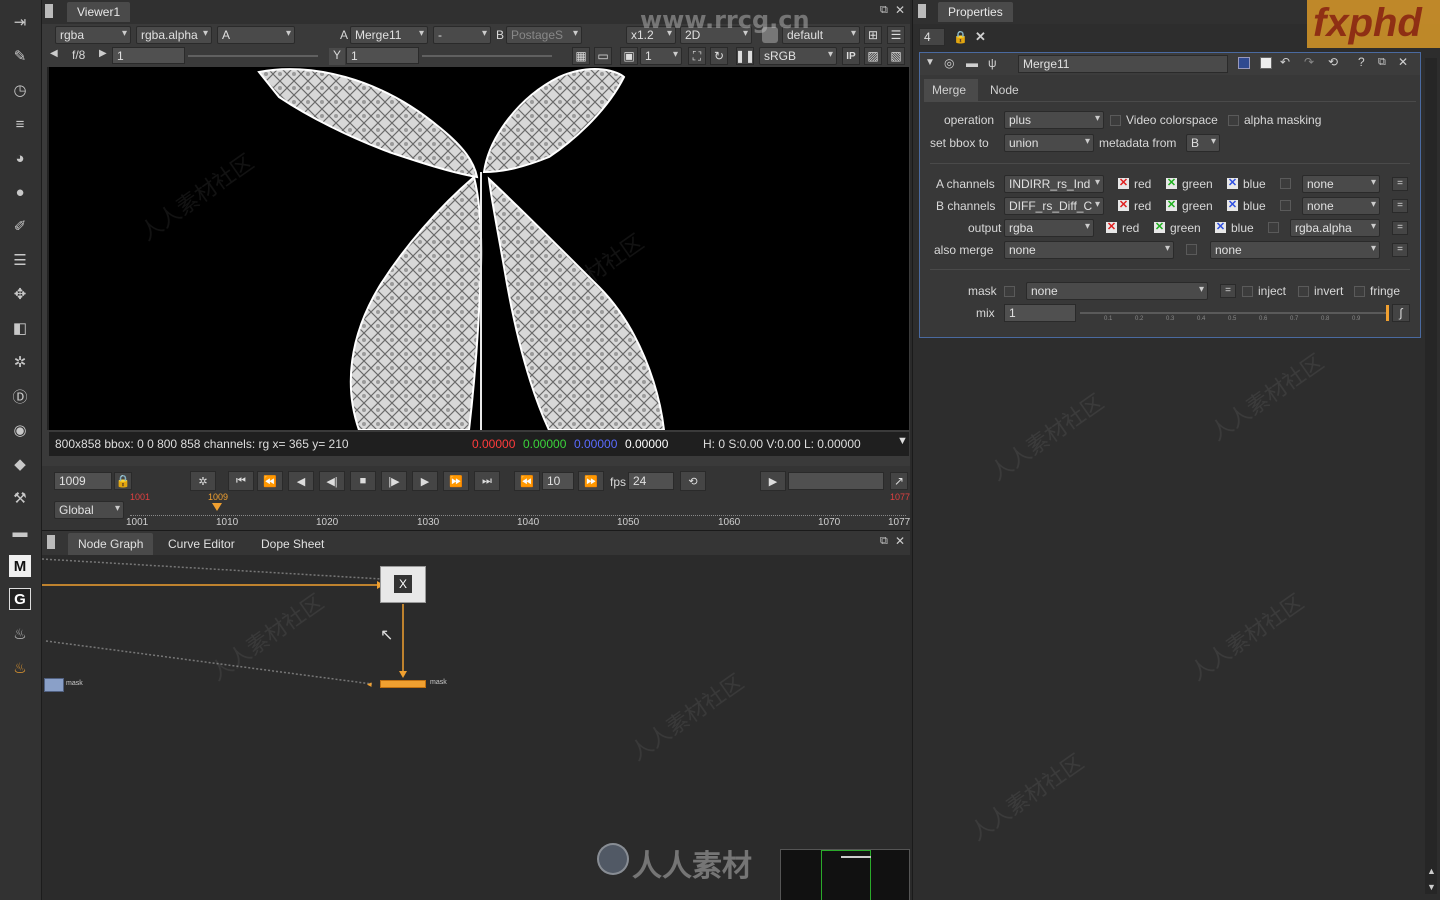 The width and height of the screenshot is (1440, 900). I want to click on g-plugin-icon: G, so click(20, 599).